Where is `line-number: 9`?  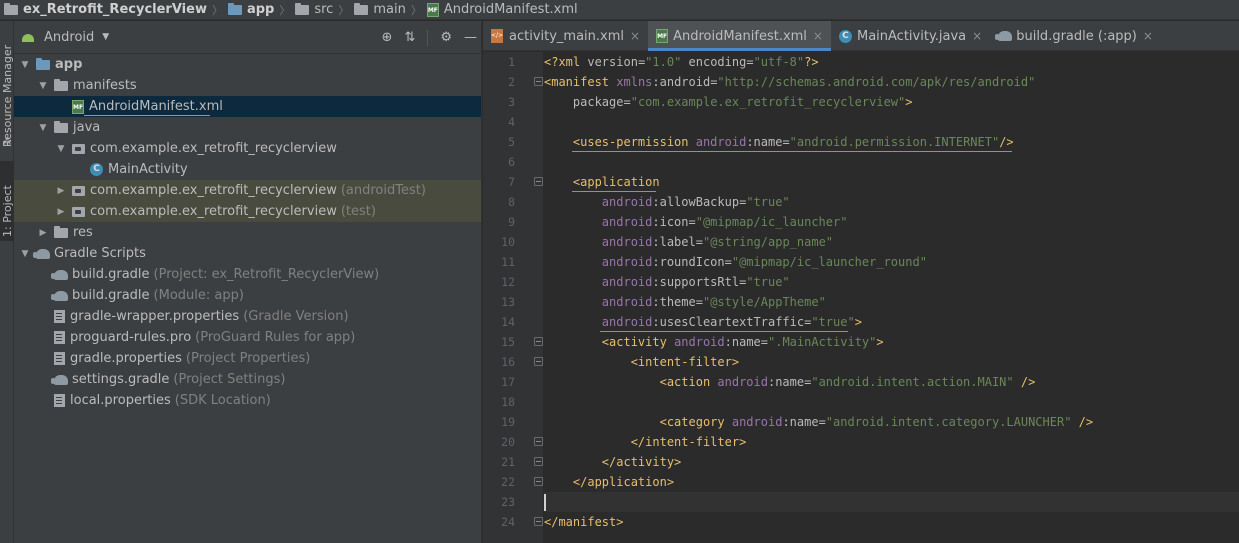 line-number: 9 is located at coordinates (511, 222).